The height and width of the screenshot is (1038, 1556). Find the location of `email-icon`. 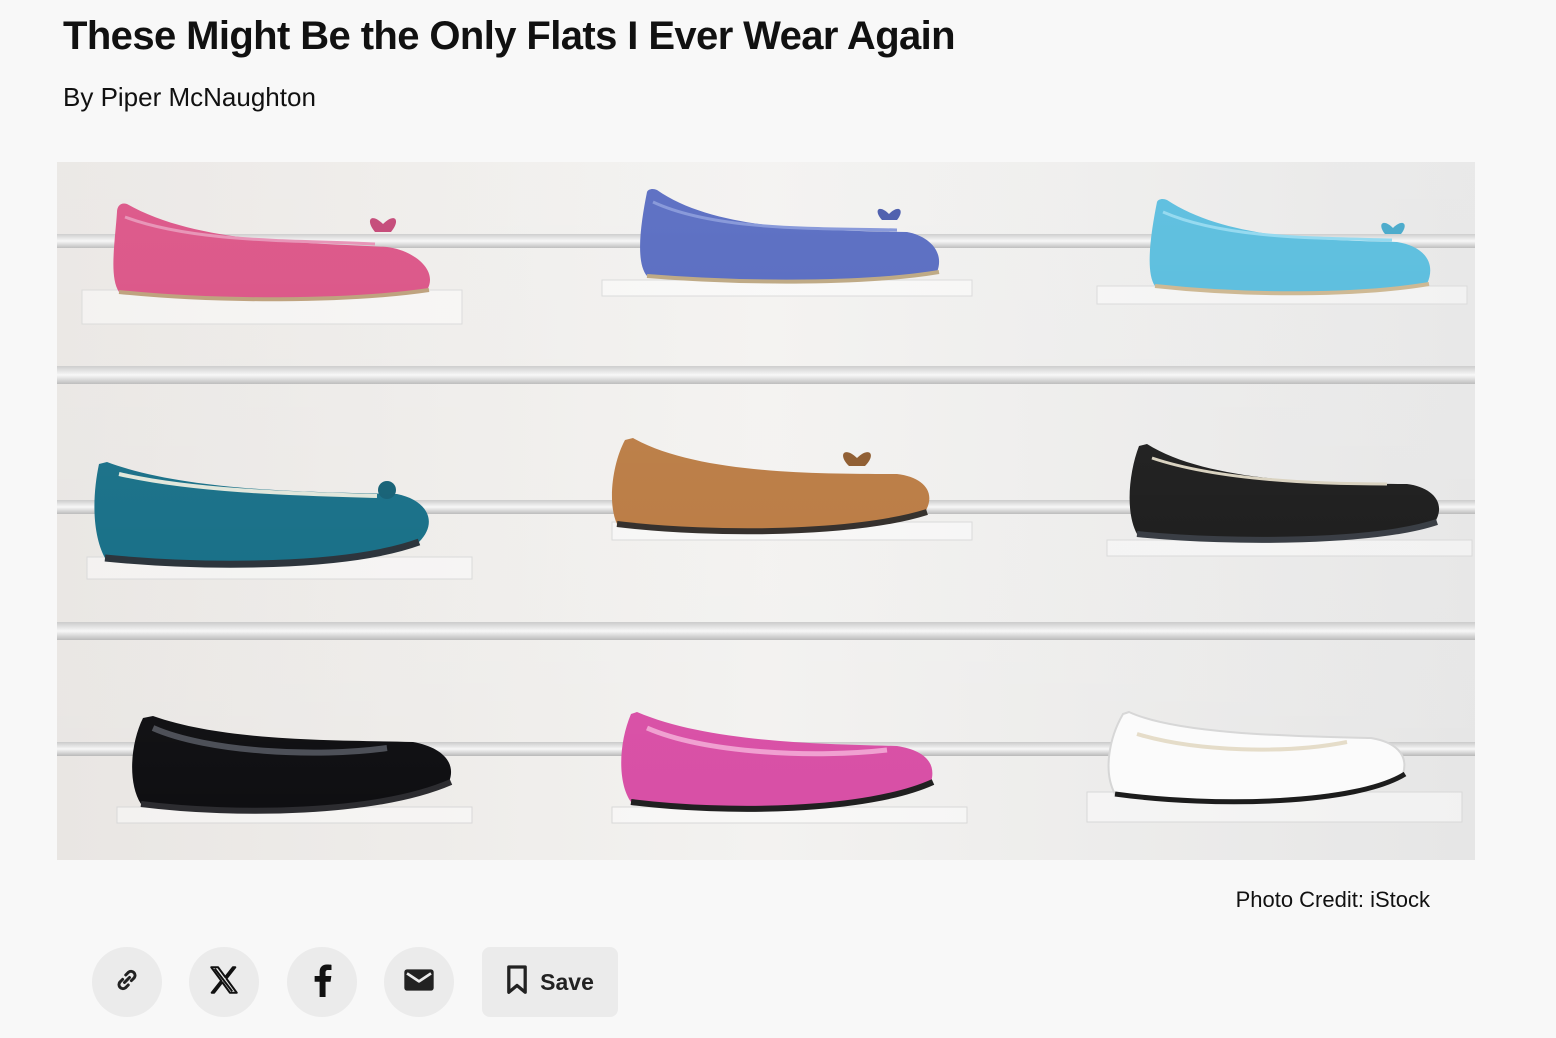

email-icon is located at coordinates (419, 982).